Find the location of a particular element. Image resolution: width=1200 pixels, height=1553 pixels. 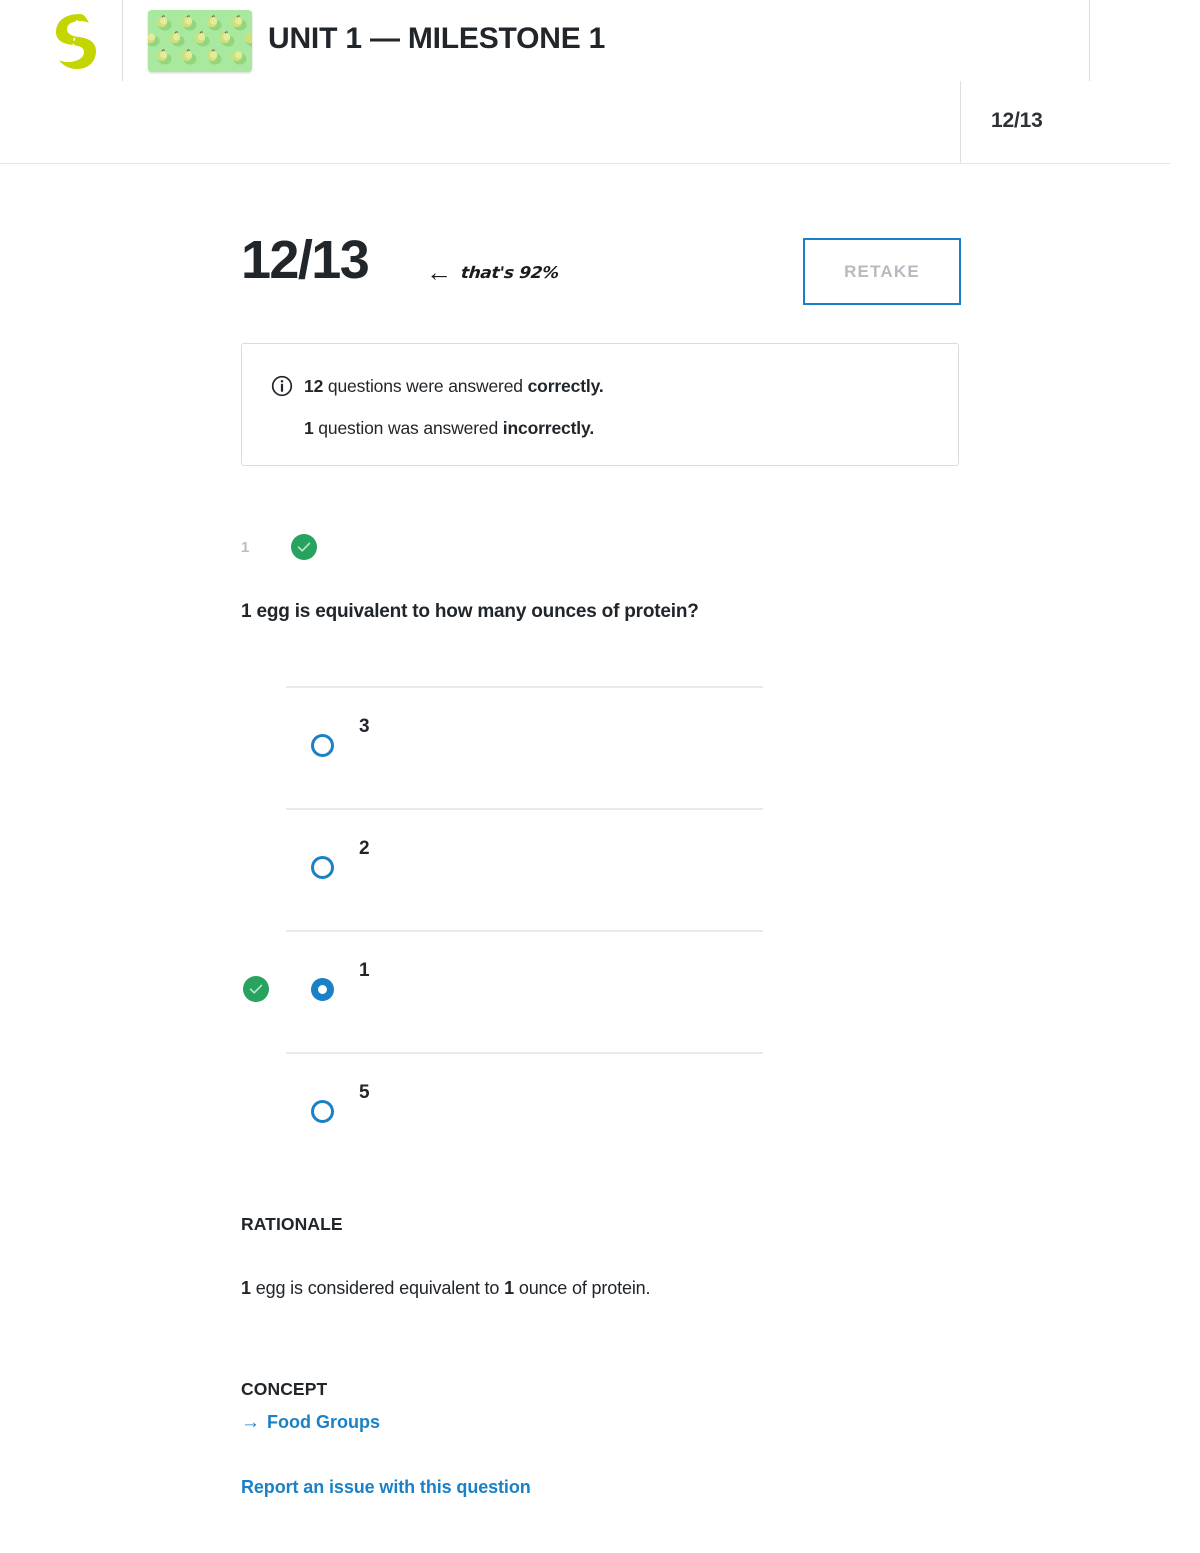

answer-option-label: 3 is located at coordinates (364, 726).